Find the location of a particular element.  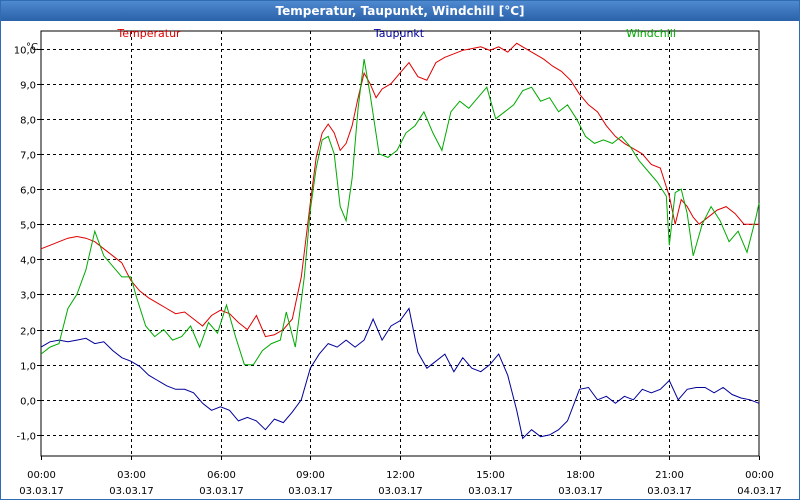

y-tick-label: 6,0 is located at coordinates (28, 191).